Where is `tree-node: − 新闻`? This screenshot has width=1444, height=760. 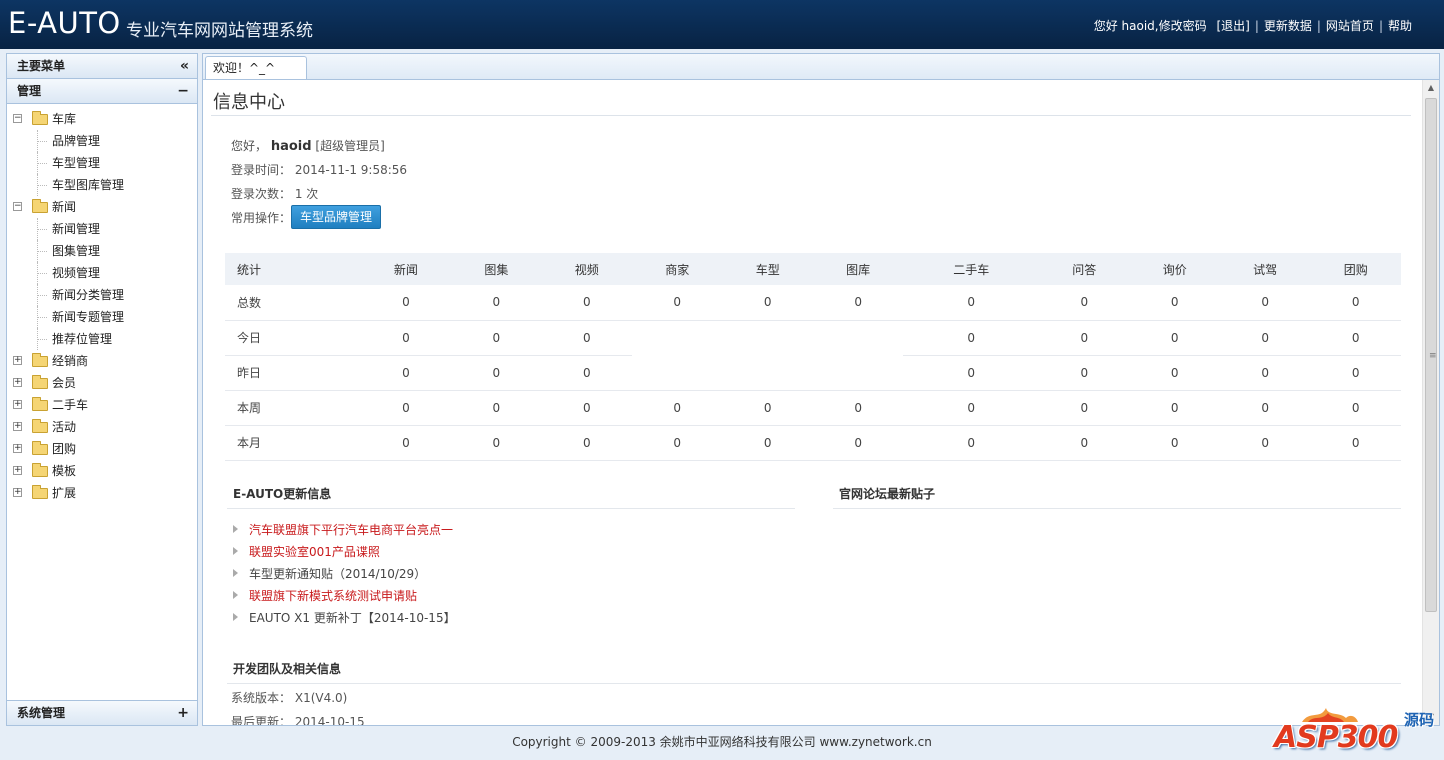 tree-node: − 新闻 is located at coordinates (102, 207).